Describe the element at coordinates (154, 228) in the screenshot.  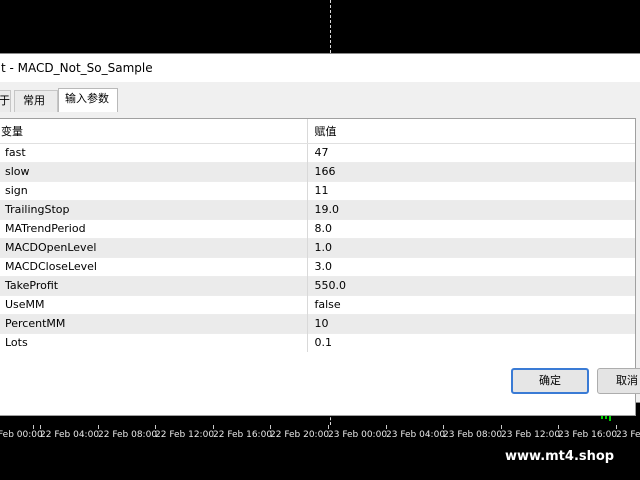
I see `row-name-cell: MATrendPeriod` at that location.